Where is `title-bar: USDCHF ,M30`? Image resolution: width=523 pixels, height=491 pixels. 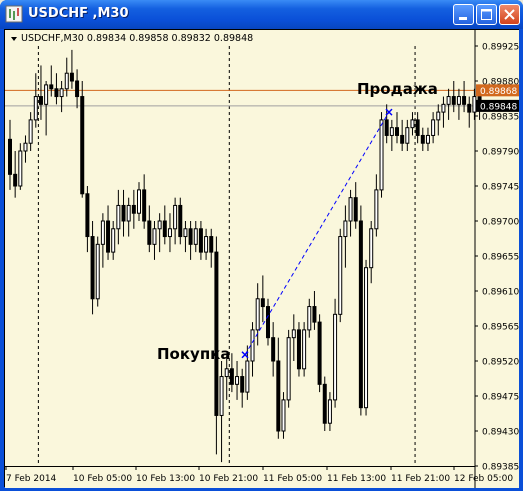 title-bar: USDCHF ,M30 is located at coordinates (261, 14).